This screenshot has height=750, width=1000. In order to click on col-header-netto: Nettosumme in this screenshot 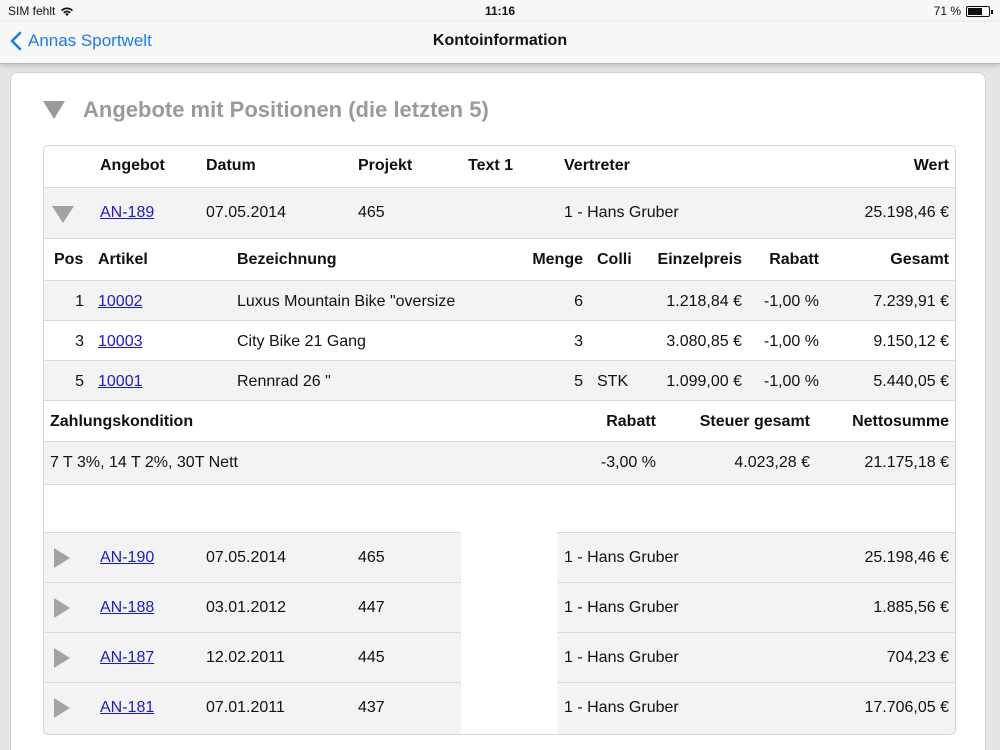, I will do `click(900, 421)`.